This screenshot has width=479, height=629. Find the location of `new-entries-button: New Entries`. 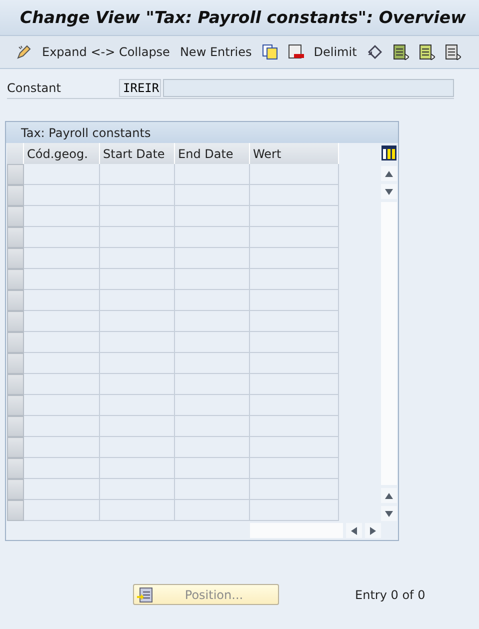

new-entries-button: New Entries is located at coordinates (216, 52).